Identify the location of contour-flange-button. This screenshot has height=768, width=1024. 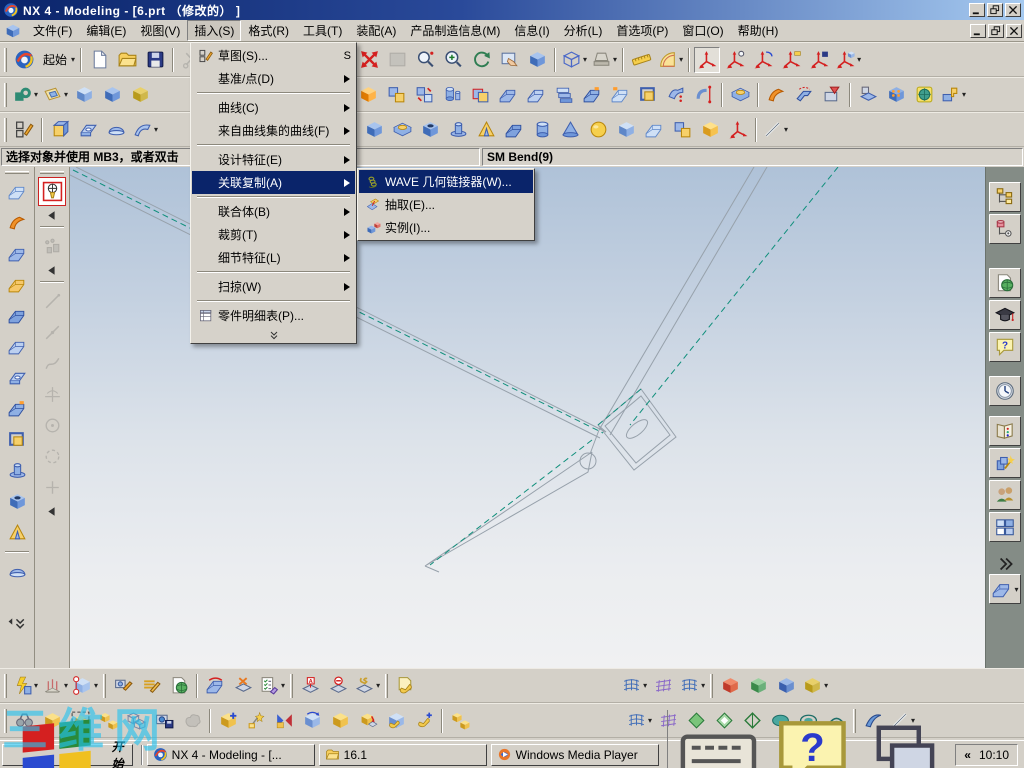
(648, 95).